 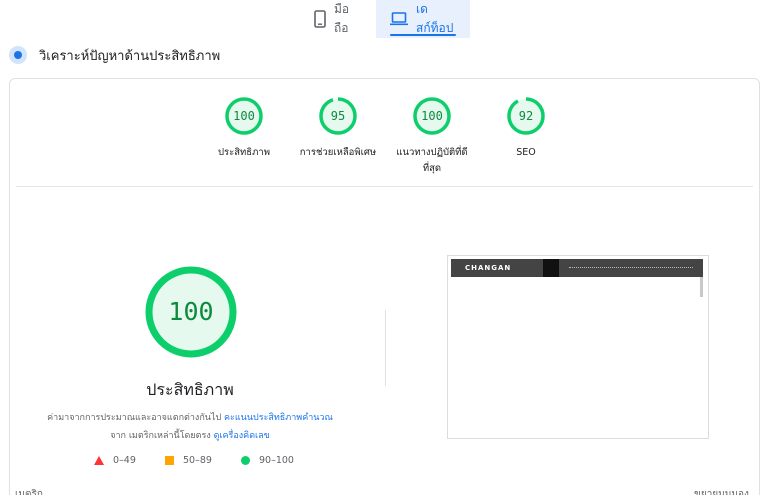 I want to click on divider, so click(x=384, y=186).